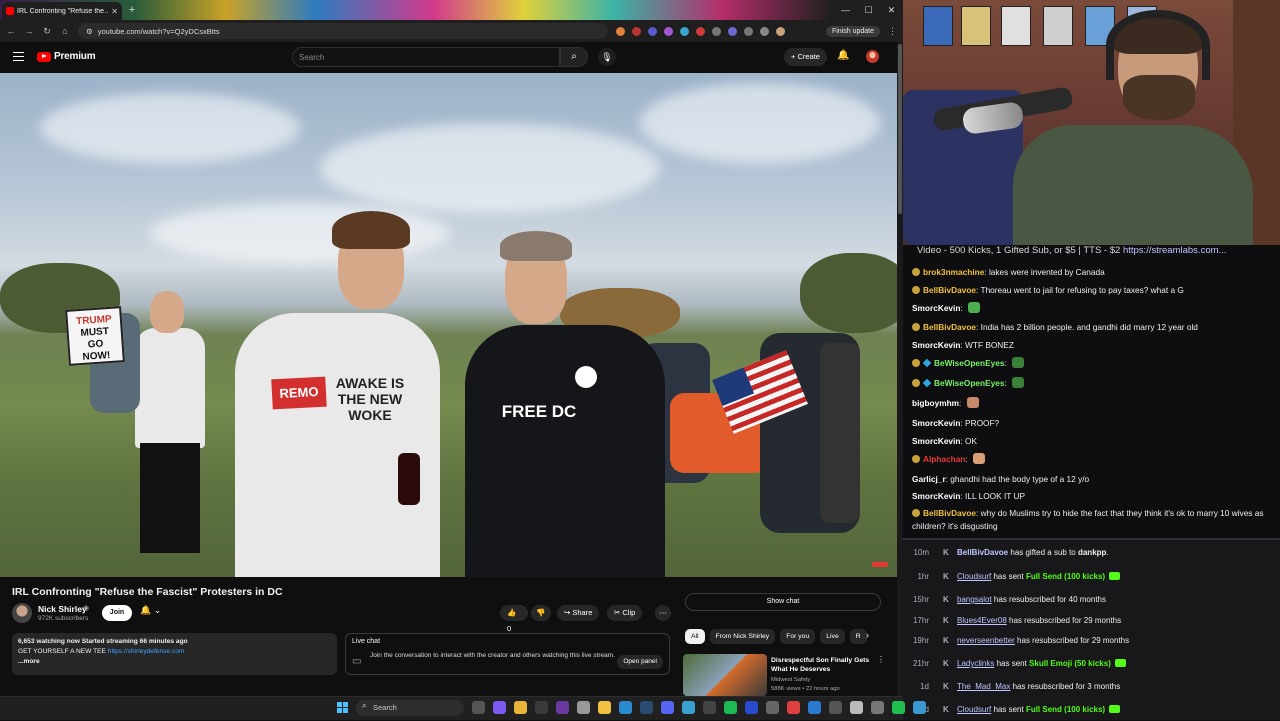  Describe the element at coordinates (426, 57) in the screenshot. I see `search-input: Search` at that location.